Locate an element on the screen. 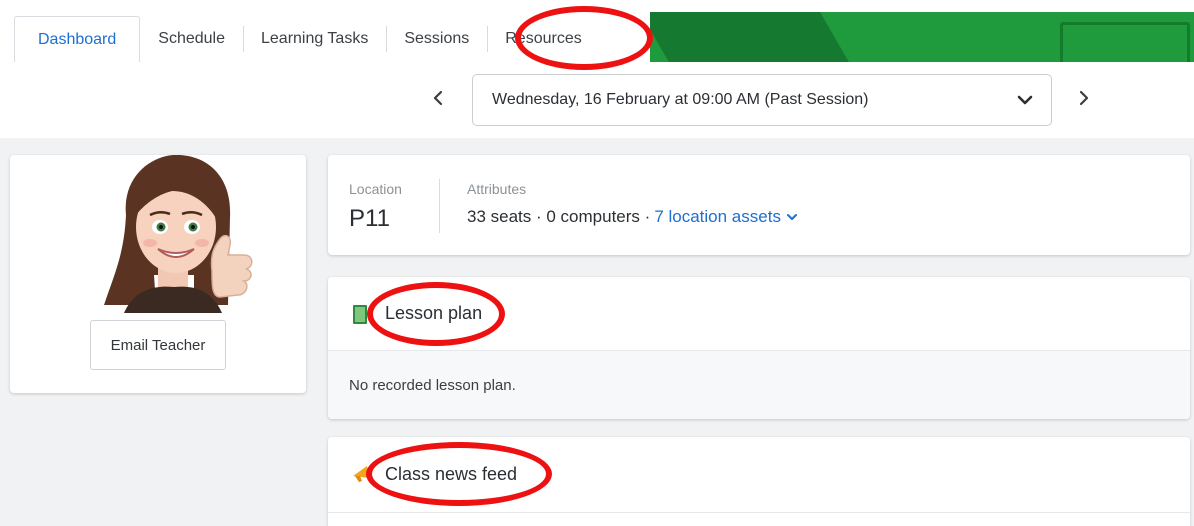 This screenshot has width=1194, height=526. tab-resources: Resources is located at coordinates (543, 39).